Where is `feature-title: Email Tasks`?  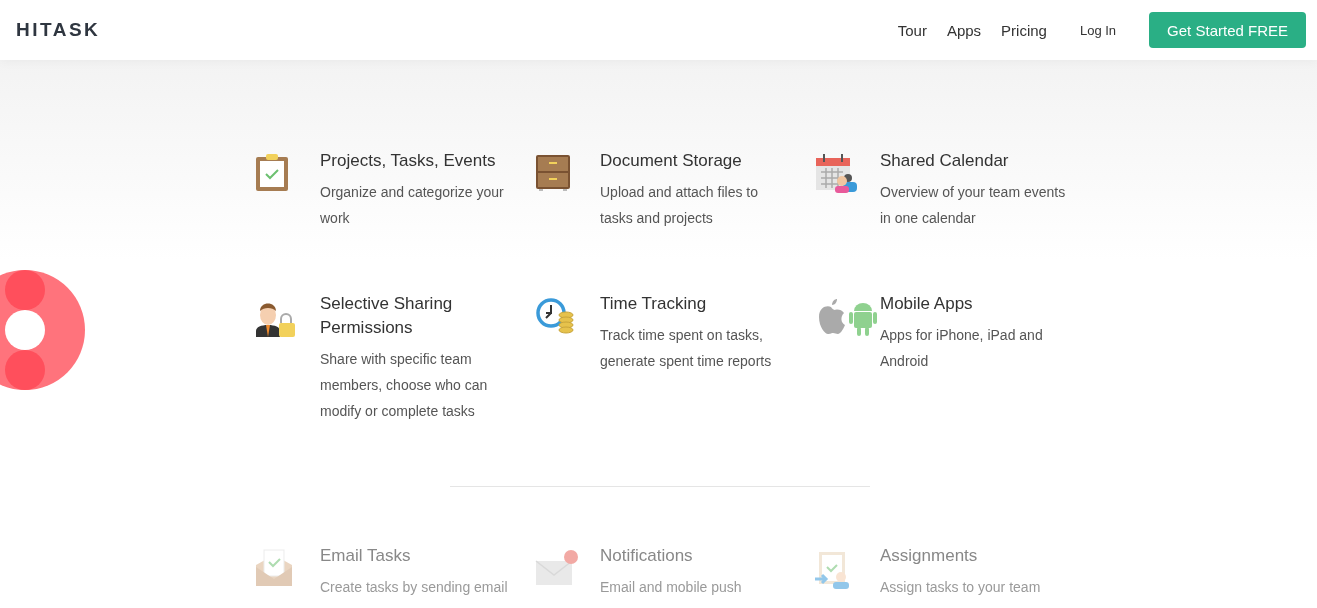
feature-title: Email Tasks is located at coordinates (366, 556).